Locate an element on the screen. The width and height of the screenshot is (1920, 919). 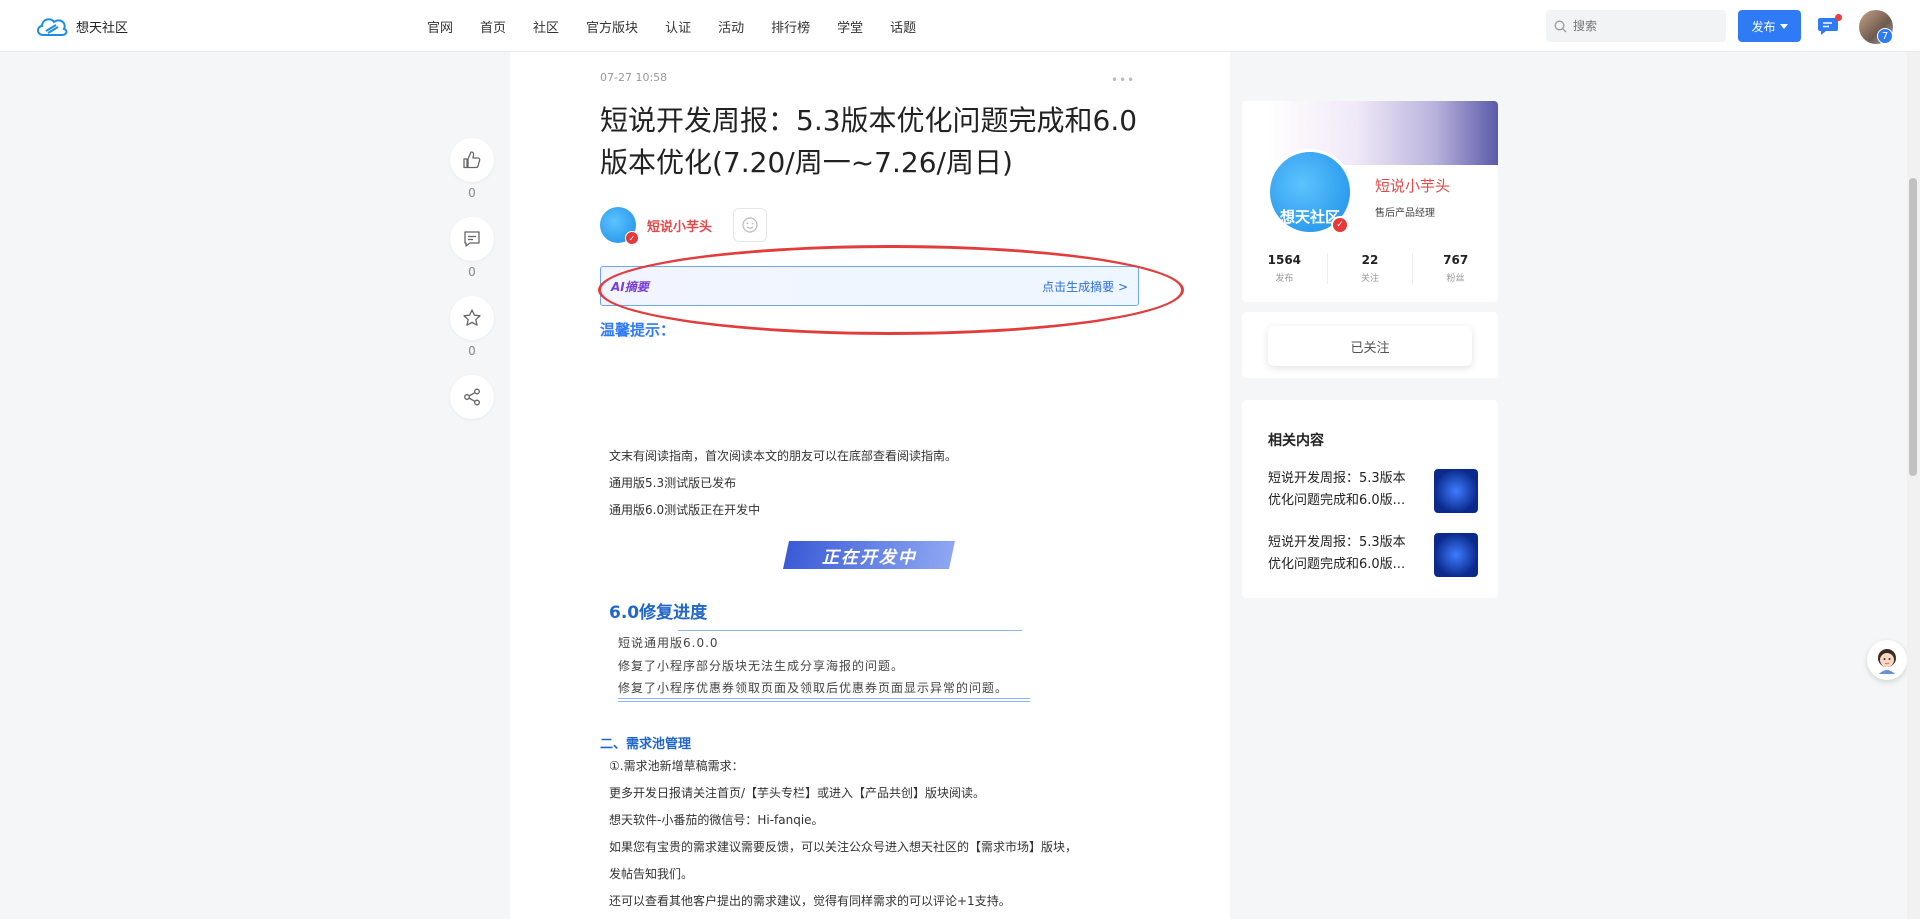
stat-number: 767 is located at coordinates (1456, 260).